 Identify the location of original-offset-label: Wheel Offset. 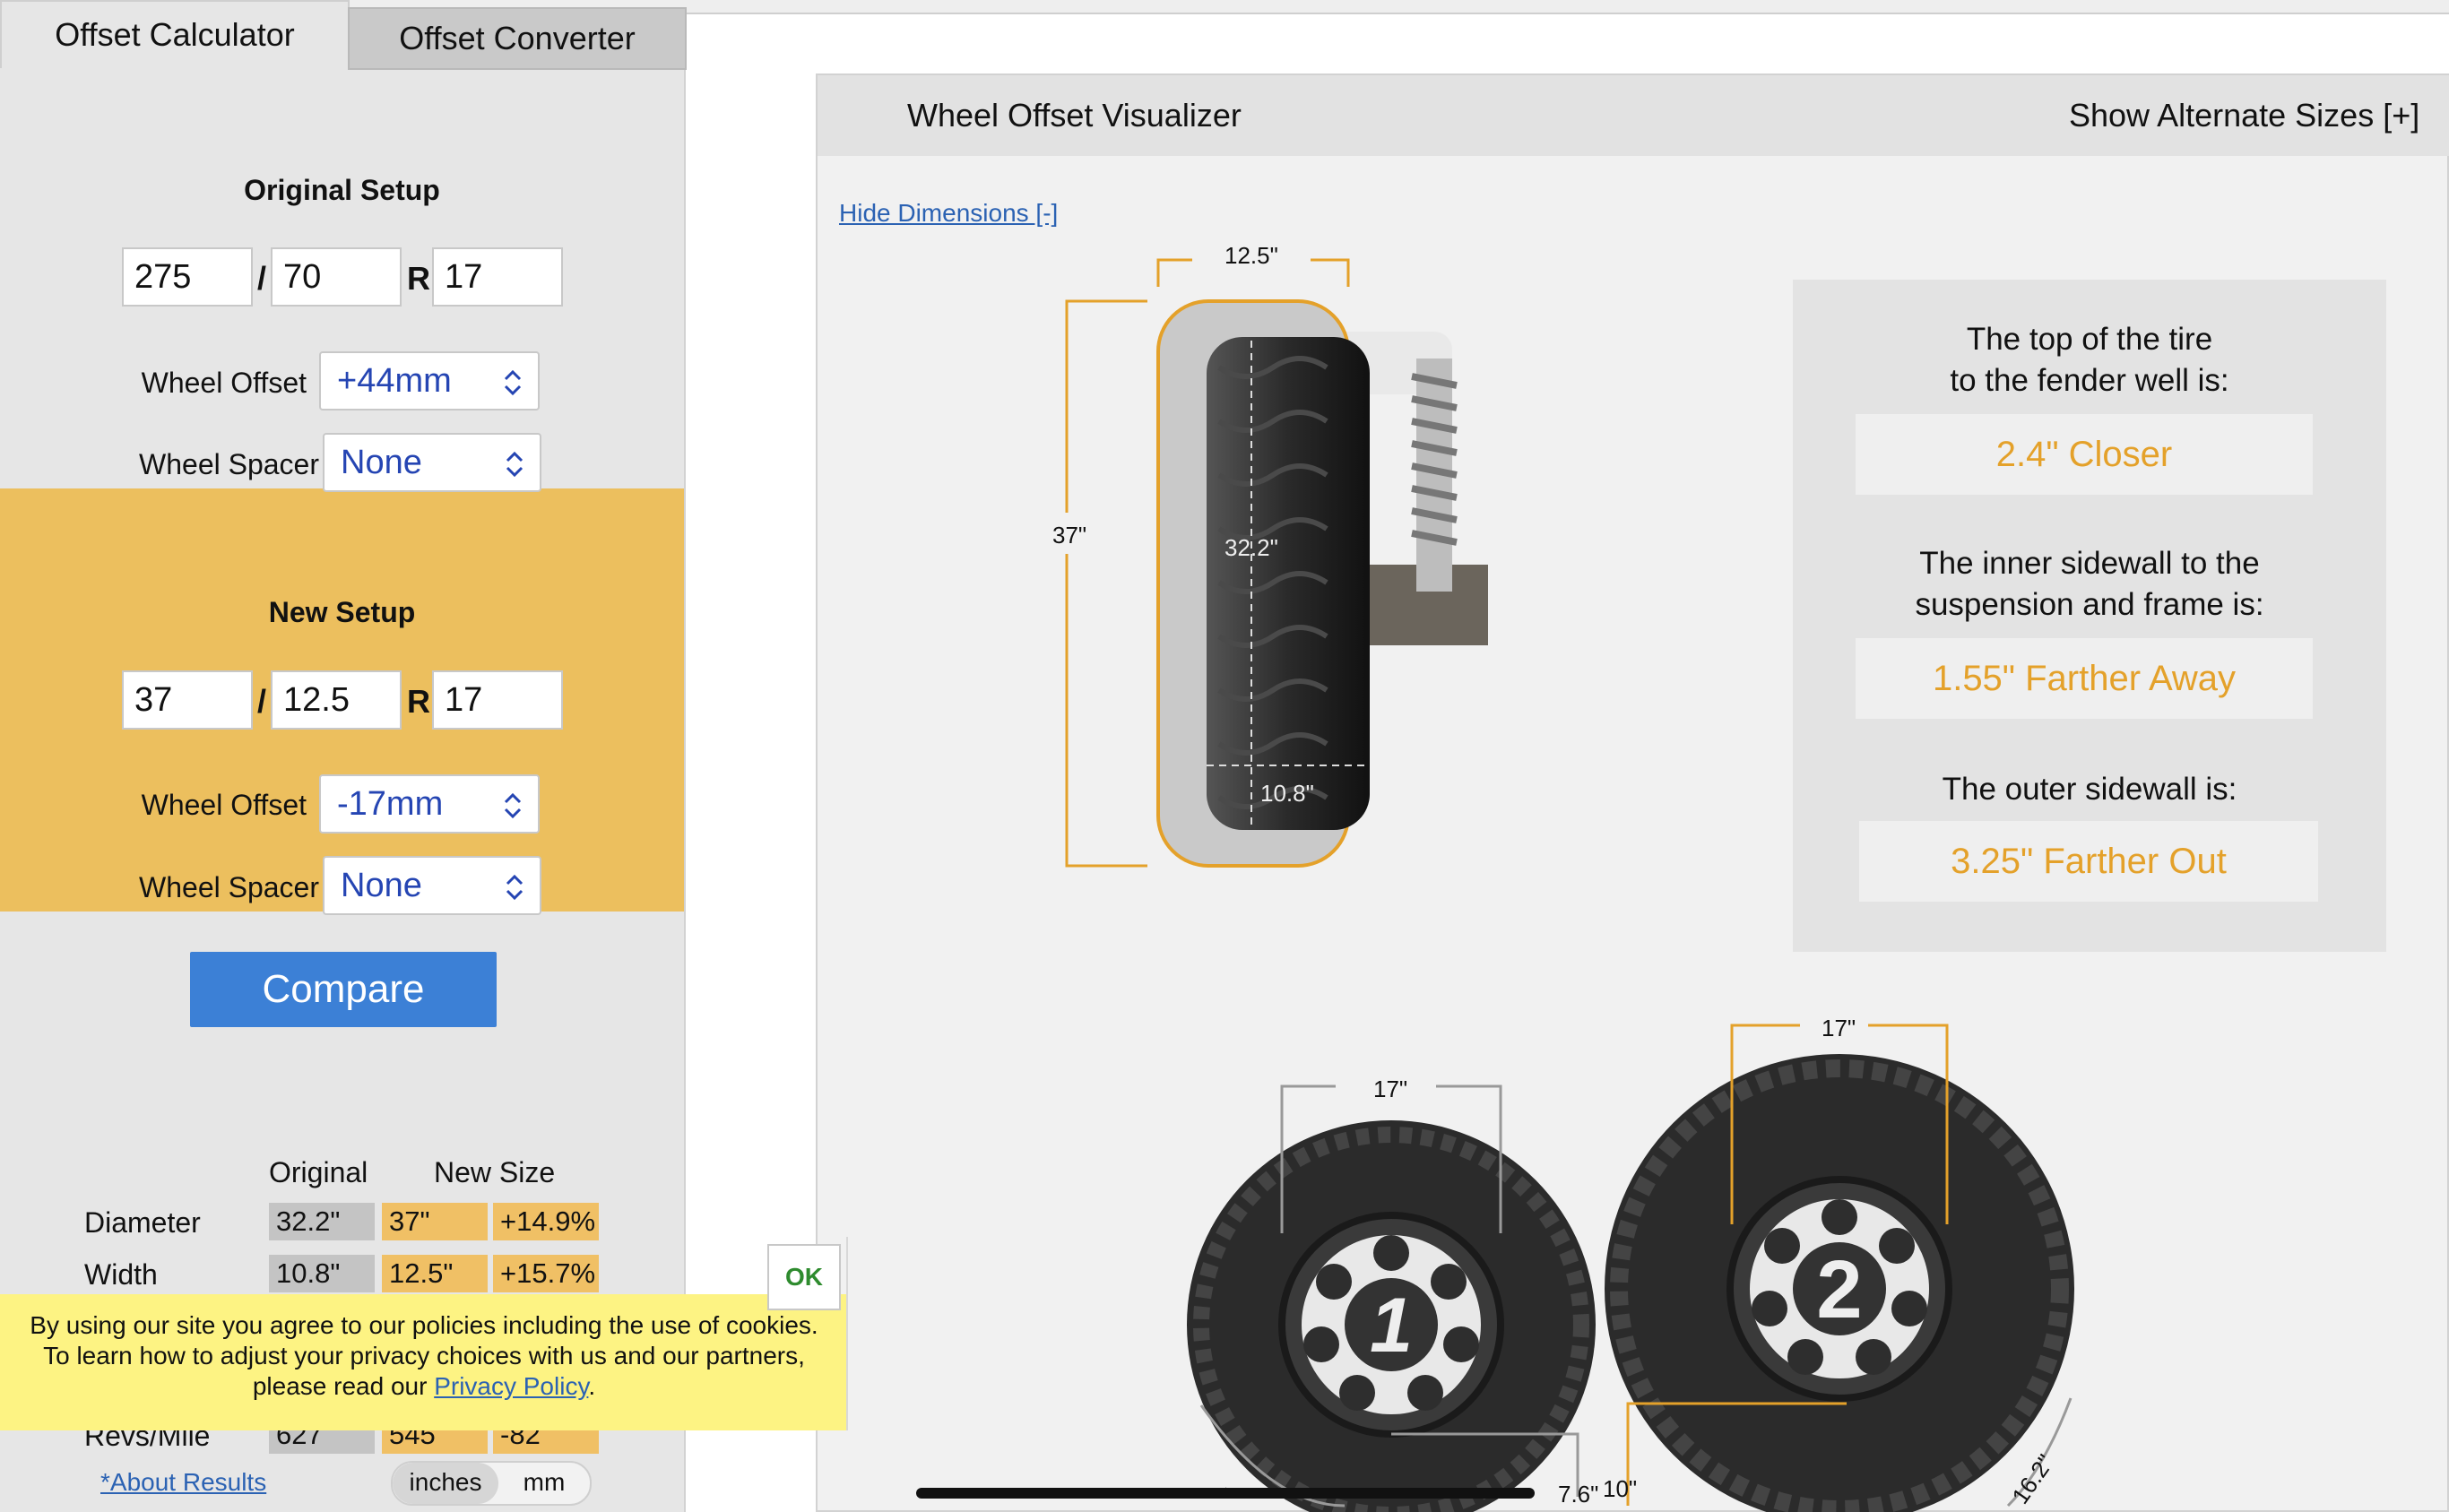
(224, 383).